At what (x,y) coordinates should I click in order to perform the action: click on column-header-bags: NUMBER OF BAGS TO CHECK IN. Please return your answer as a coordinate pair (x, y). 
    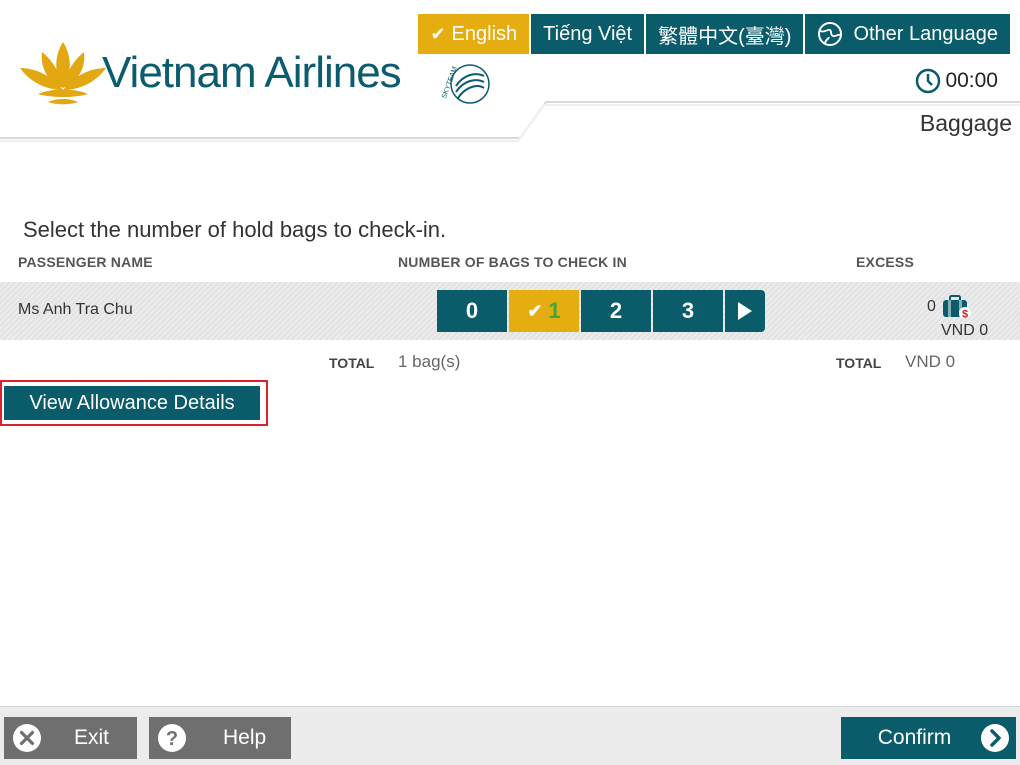
    Looking at the image, I should click on (512, 262).